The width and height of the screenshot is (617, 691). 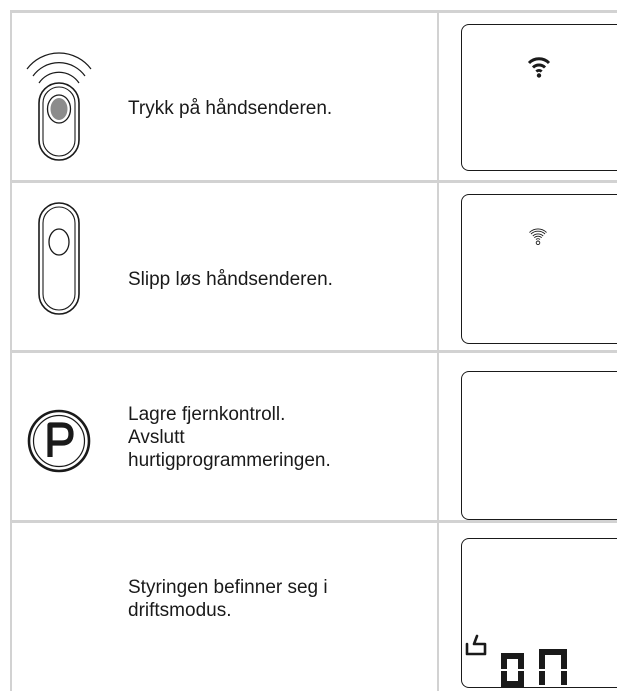 What do you see at coordinates (156, 437) in the screenshot?
I see `instruction-line: Avslutt` at bounding box center [156, 437].